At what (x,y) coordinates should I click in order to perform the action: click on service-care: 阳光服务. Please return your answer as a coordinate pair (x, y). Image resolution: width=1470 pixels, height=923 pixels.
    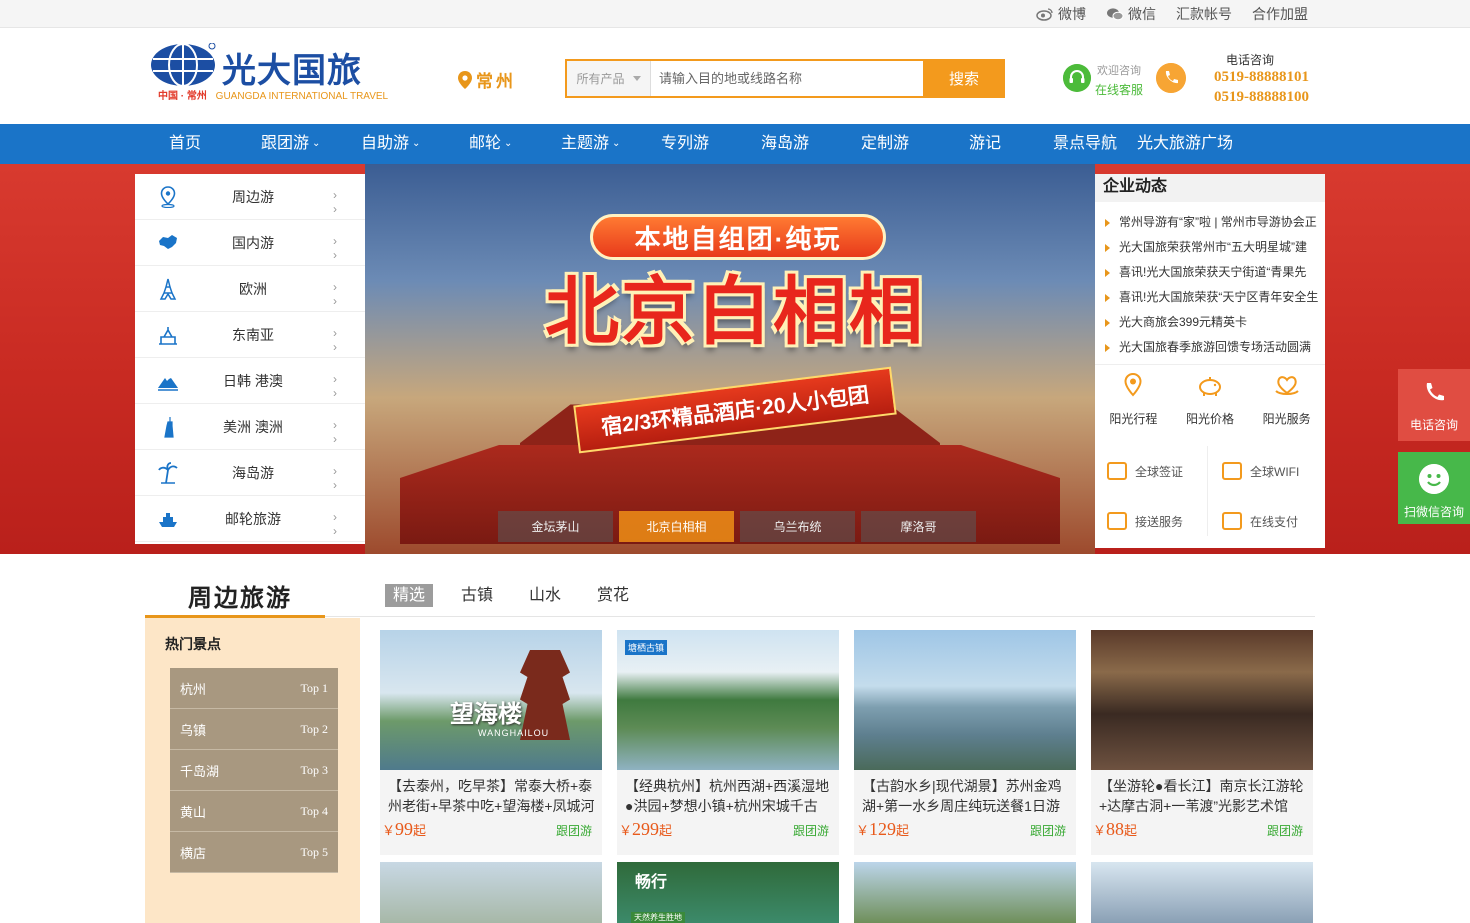
    Looking at the image, I should click on (1286, 396).